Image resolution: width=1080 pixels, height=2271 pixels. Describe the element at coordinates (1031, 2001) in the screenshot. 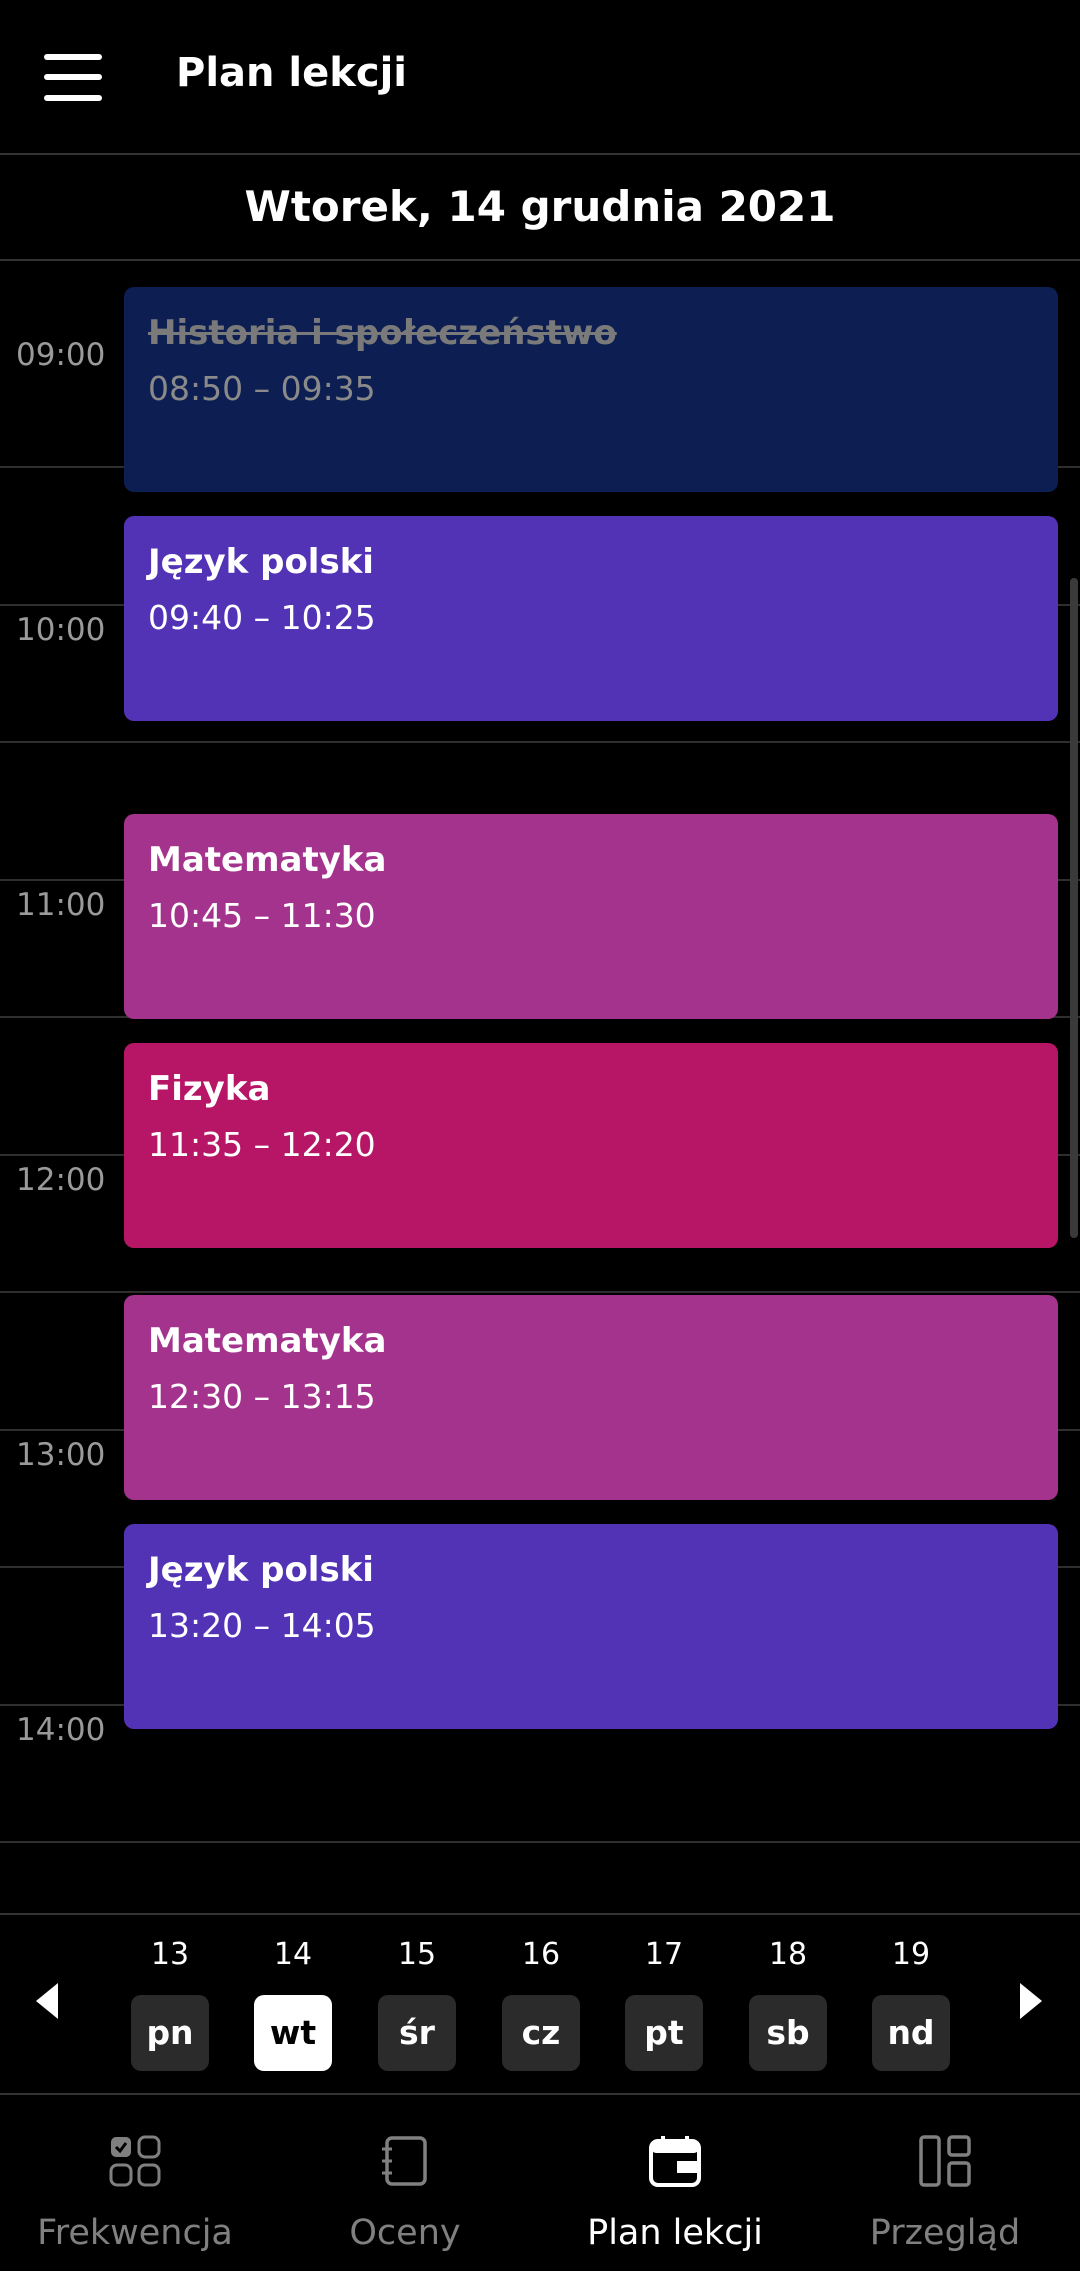

I see `next-week-arrow-icon` at that location.